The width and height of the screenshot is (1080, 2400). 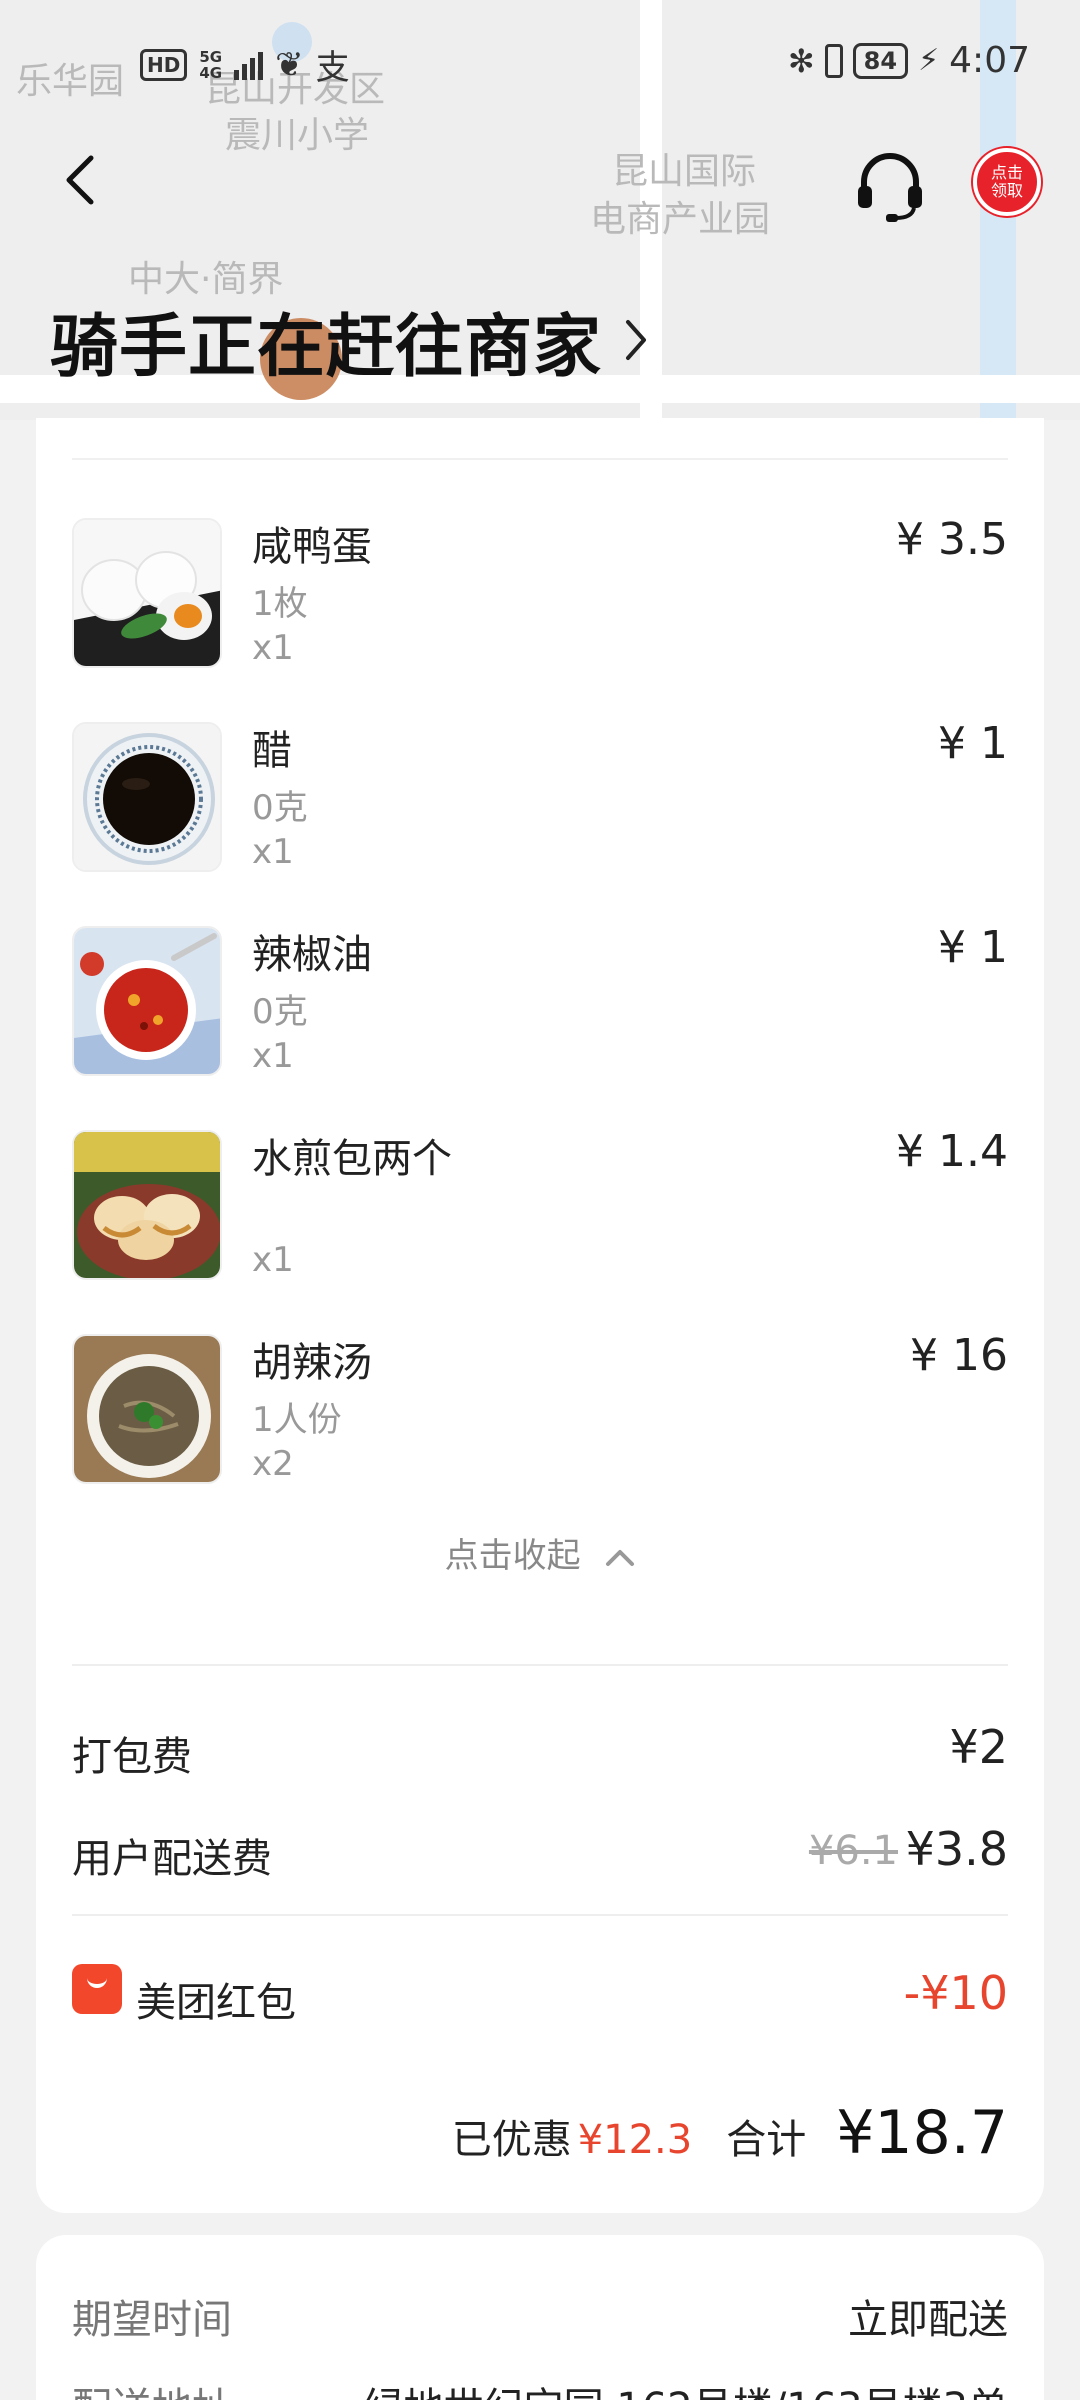 I want to click on expected-time-label: 期望时间, so click(x=152, y=2320).